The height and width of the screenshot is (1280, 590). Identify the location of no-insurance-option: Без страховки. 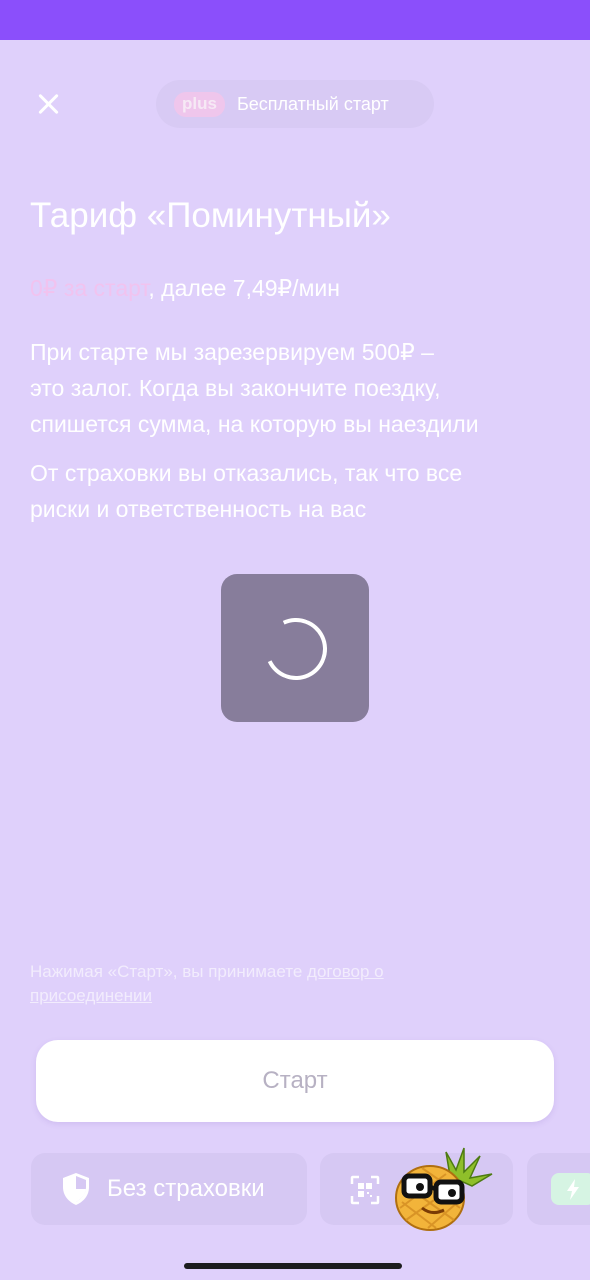
(169, 1189).